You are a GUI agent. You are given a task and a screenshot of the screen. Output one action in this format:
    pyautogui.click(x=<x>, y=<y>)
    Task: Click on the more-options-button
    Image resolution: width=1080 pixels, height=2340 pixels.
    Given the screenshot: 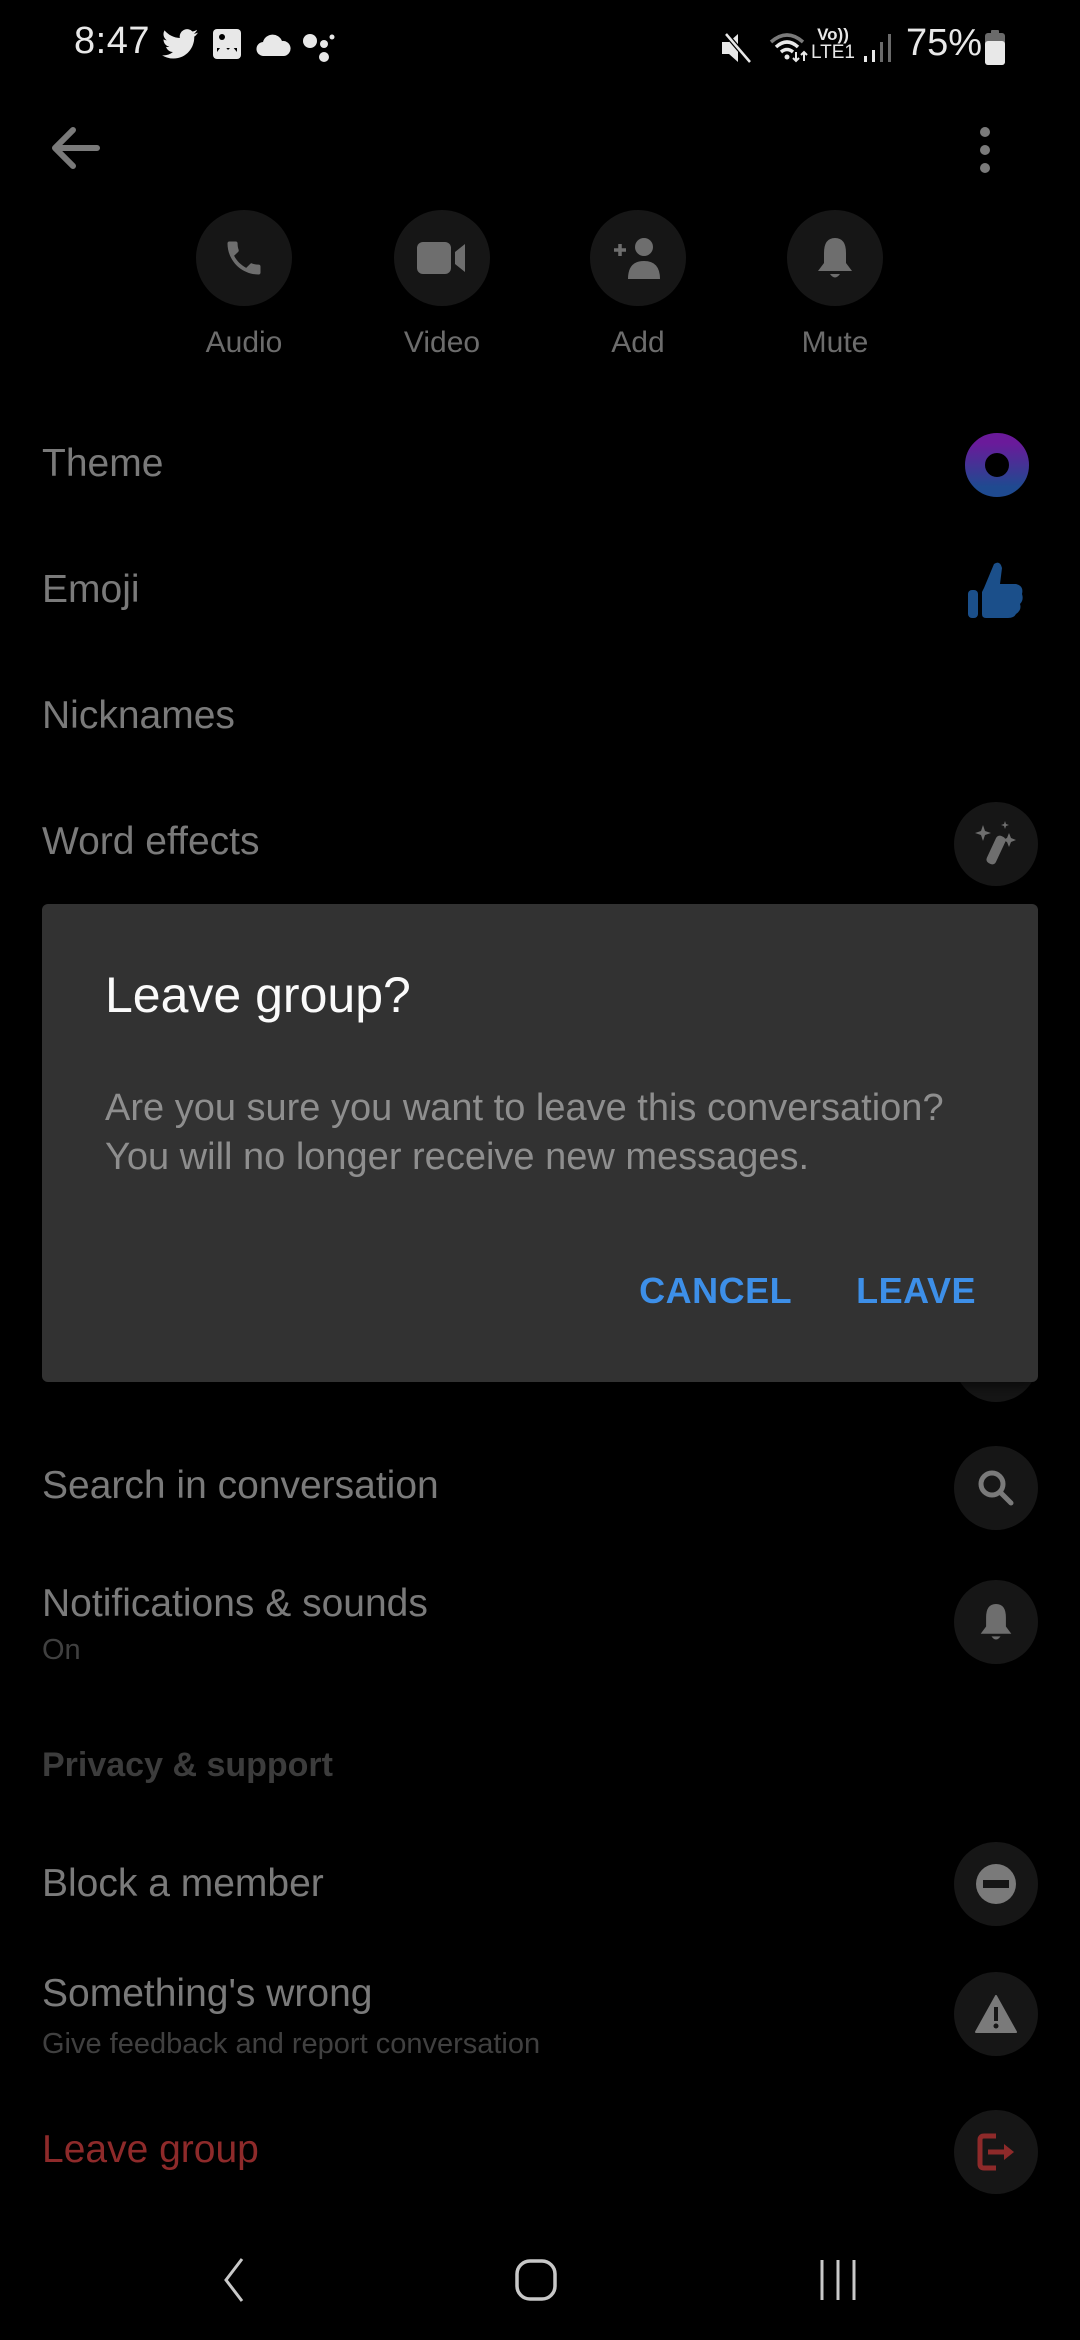 What is the action you would take?
    pyautogui.click(x=985, y=150)
    